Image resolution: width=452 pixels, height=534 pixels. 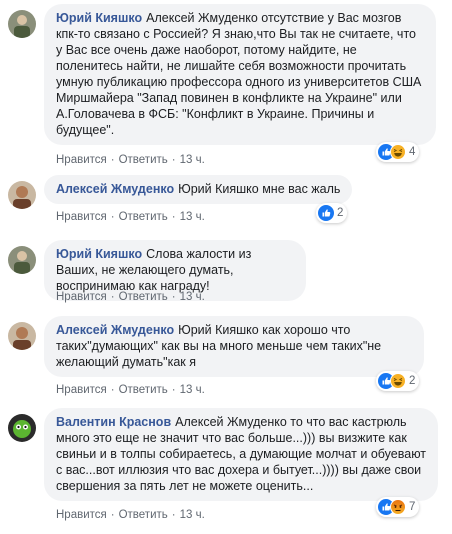 What do you see at coordinates (412, 507) in the screenshot?
I see `reaction-count: 7` at bounding box center [412, 507].